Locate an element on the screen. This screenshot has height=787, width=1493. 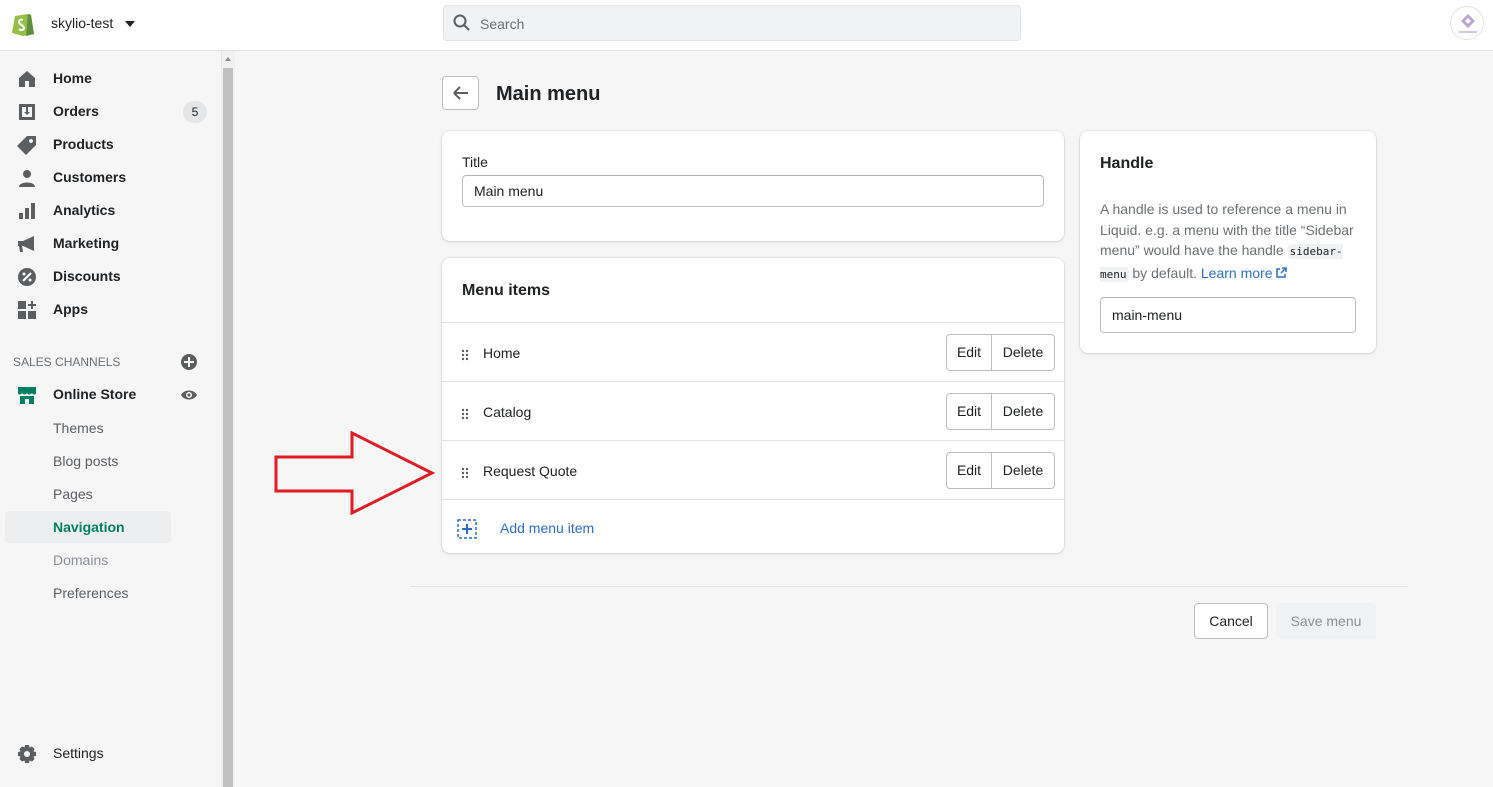
megaphone-icon is located at coordinates (26, 244).